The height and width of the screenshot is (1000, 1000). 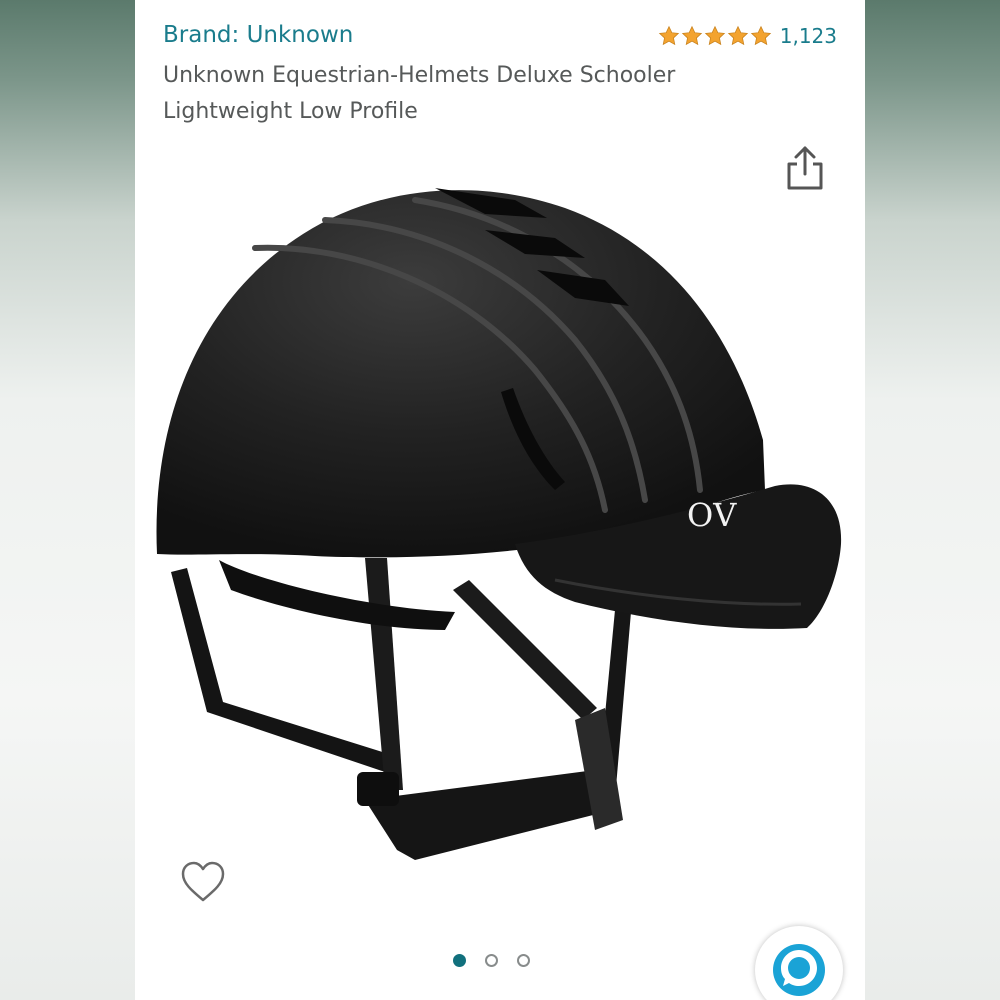 I want to click on star-rating, so click(x=715, y=36).